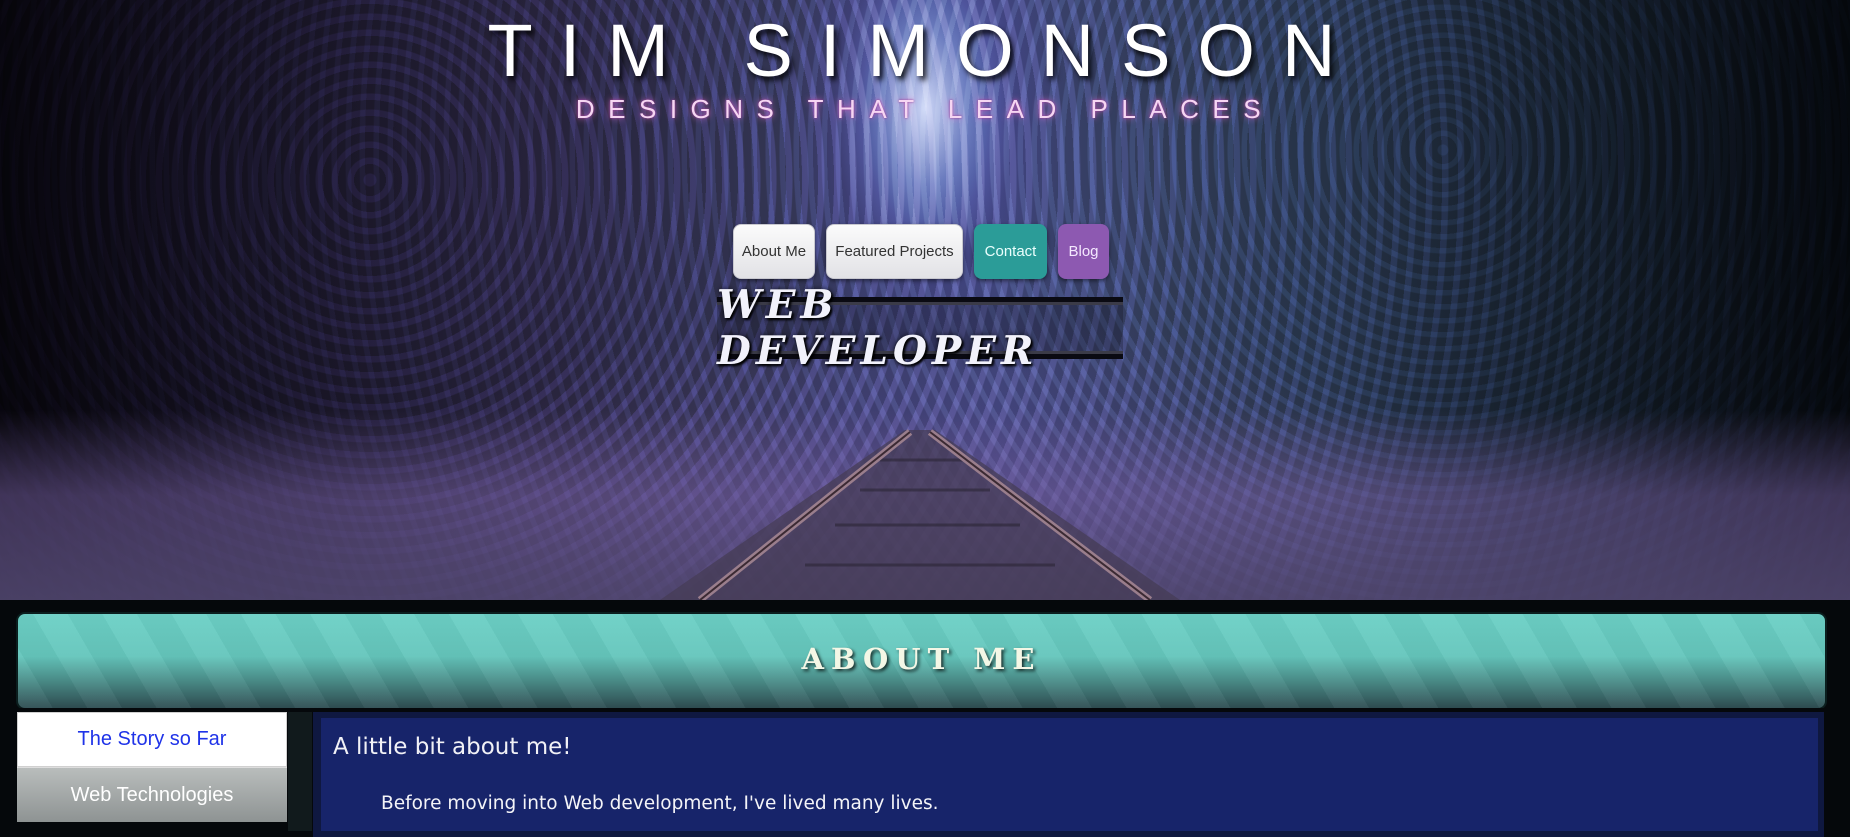 The image size is (1850, 837). Describe the element at coordinates (452, 747) in the screenshot. I see `about-content-heading: A little bit about me!` at that location.